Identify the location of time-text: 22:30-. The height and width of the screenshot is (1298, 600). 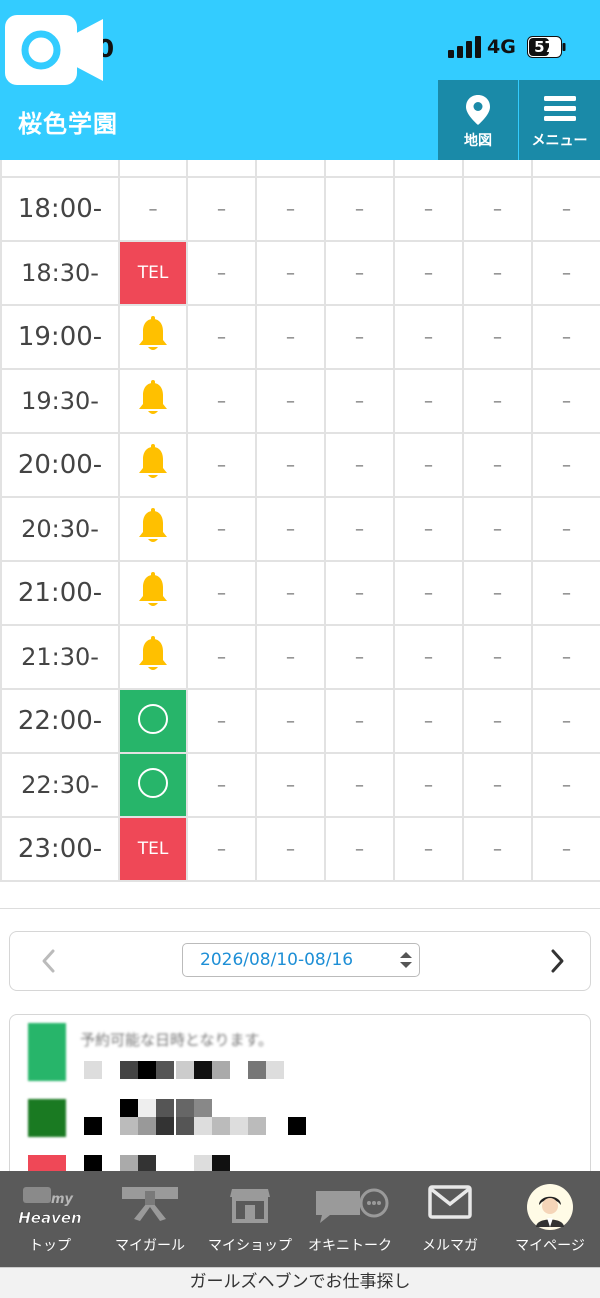
(60, 785).